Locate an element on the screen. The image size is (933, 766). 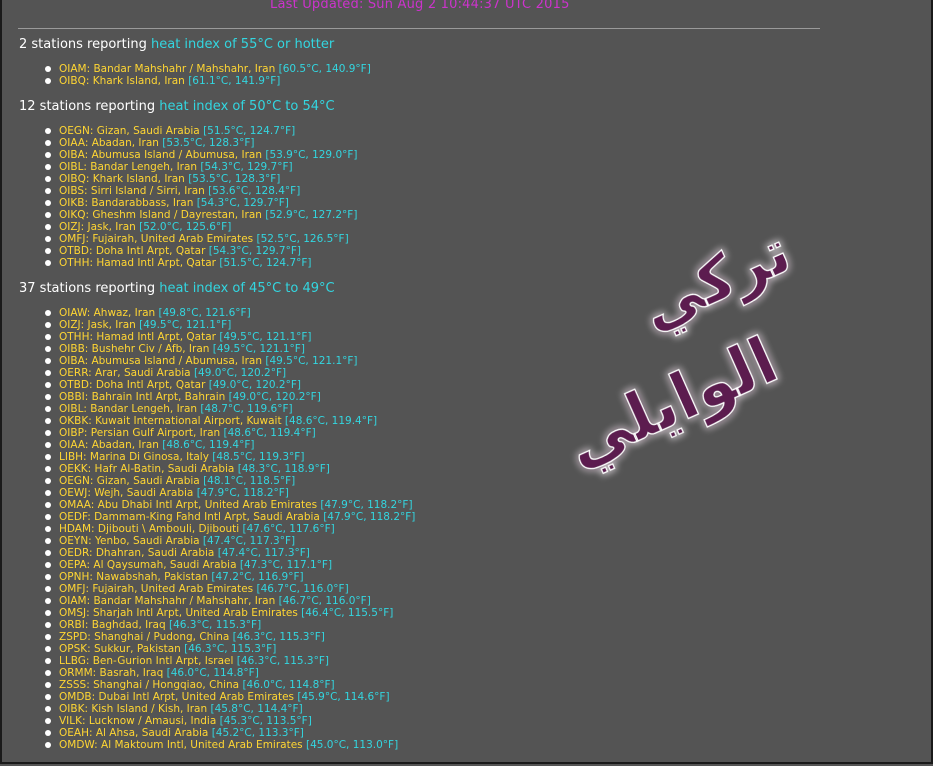
station-name: OIZJ: Jask, Iran is located at coordinates (97, 227).